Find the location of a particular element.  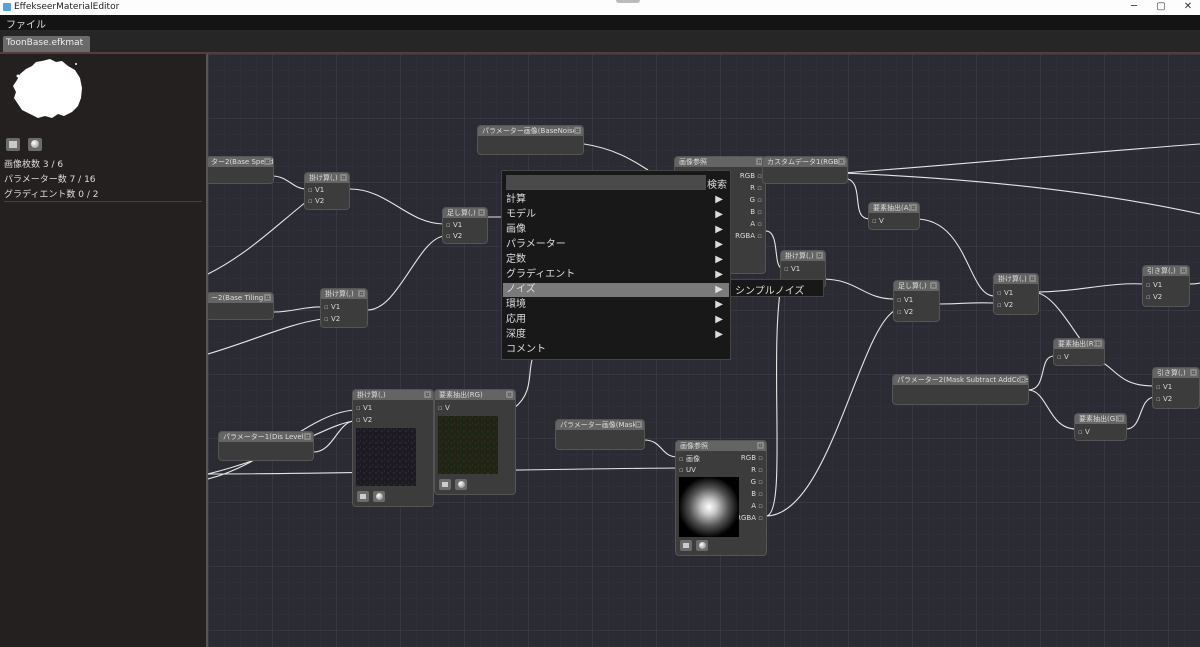

node-extract-a: 要素抽出(A) ▫ V is located at coordinates (894, 216).